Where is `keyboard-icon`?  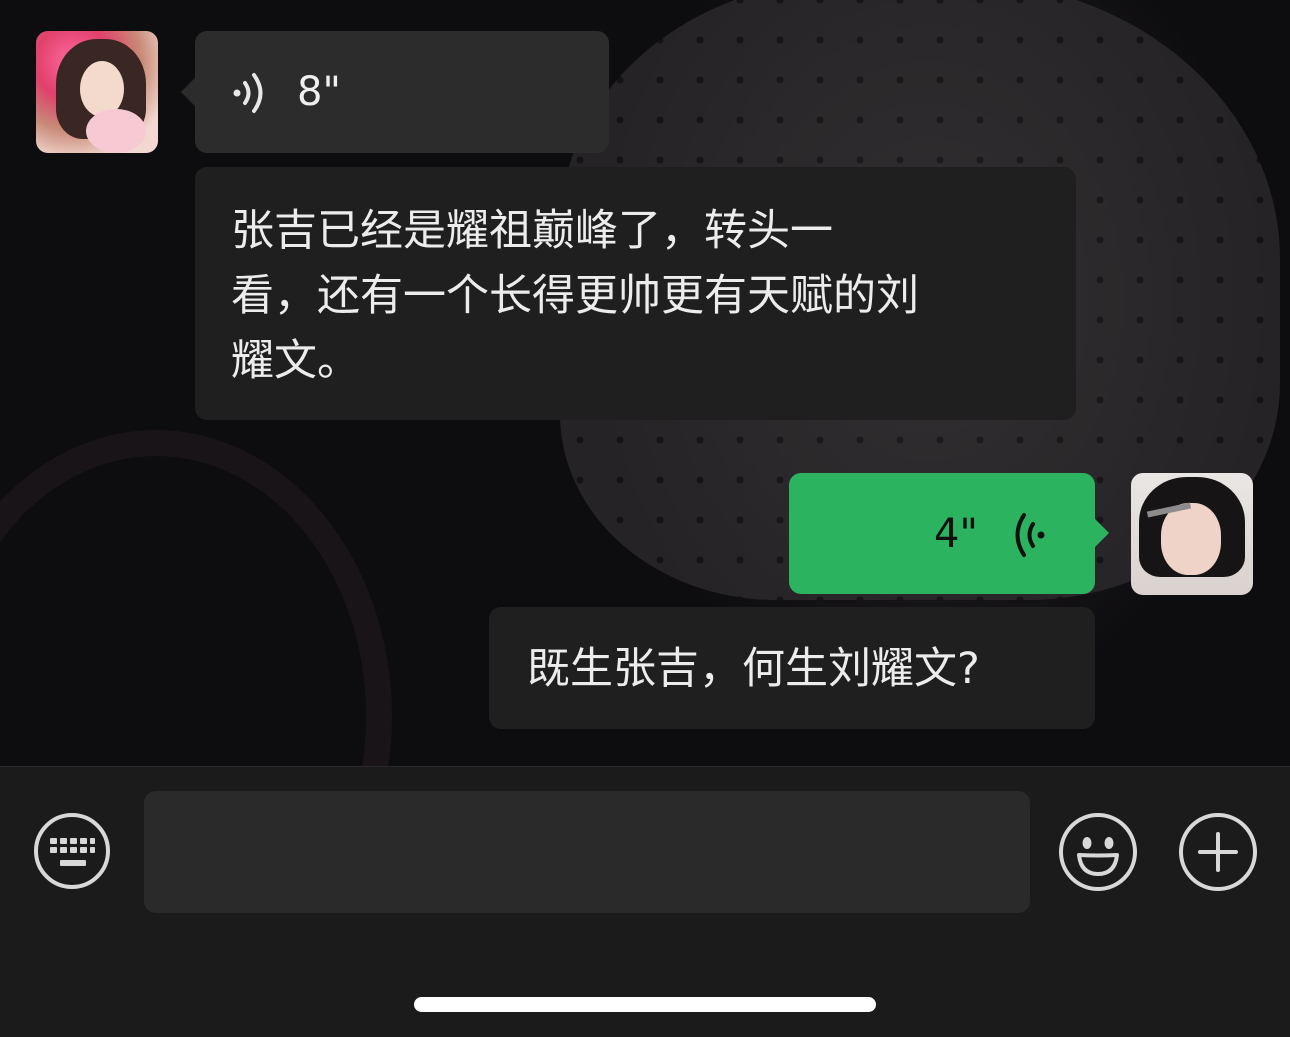 keyboard-icon is located at coordinates (72, 851).